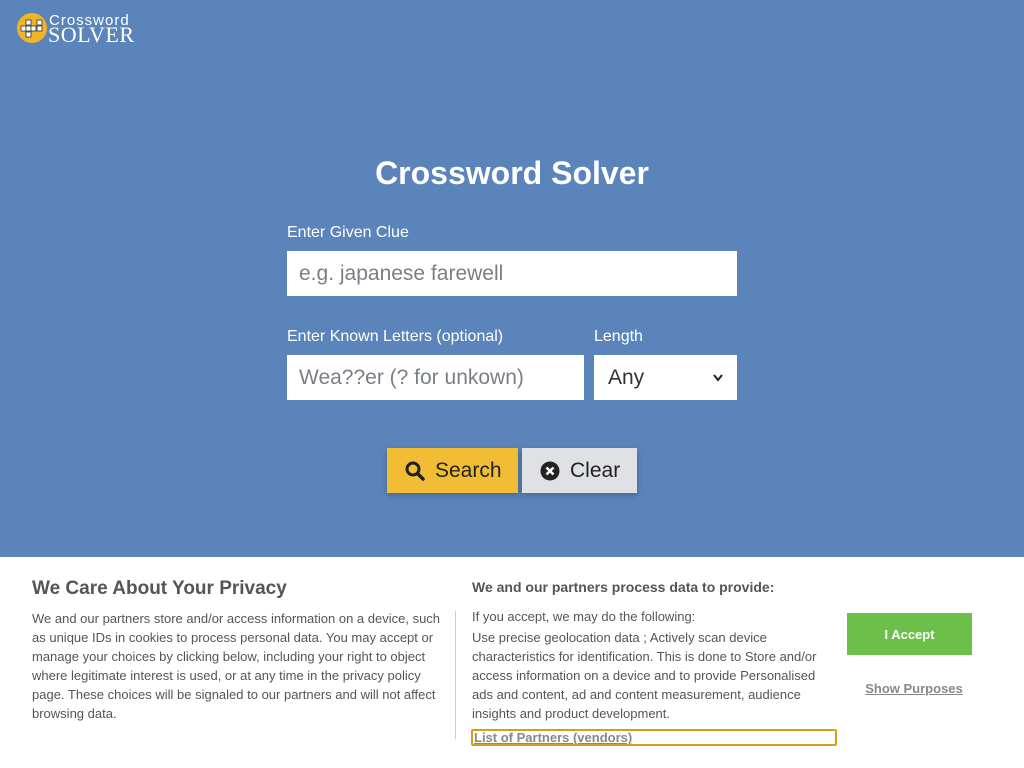  I want to click on search-button: Search, so click(452, 470).